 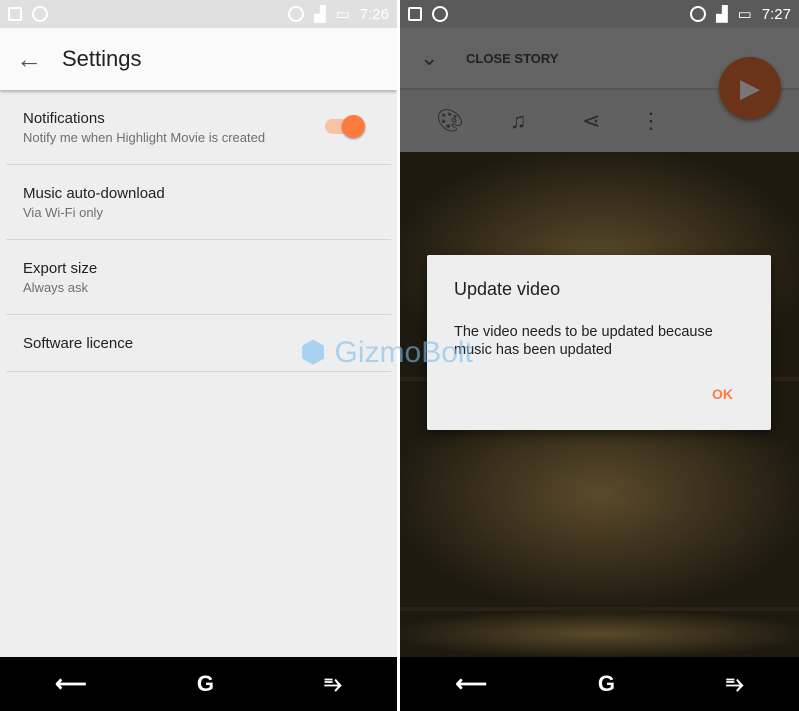 I want to click on app-bar: ← Settings, so click(x=198, y=59).